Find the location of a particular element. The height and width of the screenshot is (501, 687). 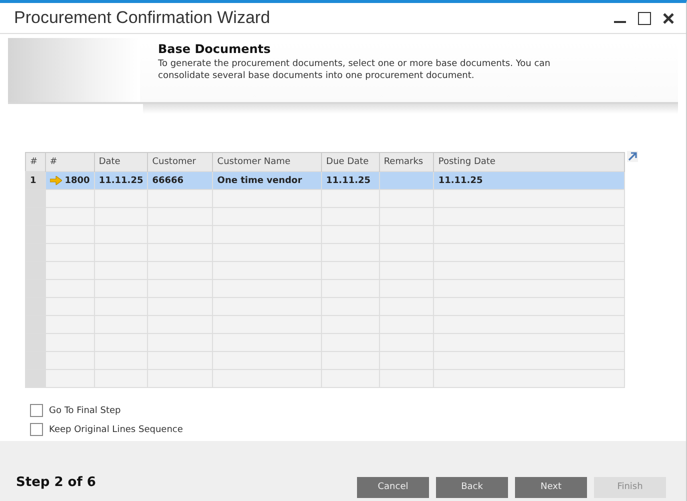

column-header: Customer Name is located at coordinates (267, 162).